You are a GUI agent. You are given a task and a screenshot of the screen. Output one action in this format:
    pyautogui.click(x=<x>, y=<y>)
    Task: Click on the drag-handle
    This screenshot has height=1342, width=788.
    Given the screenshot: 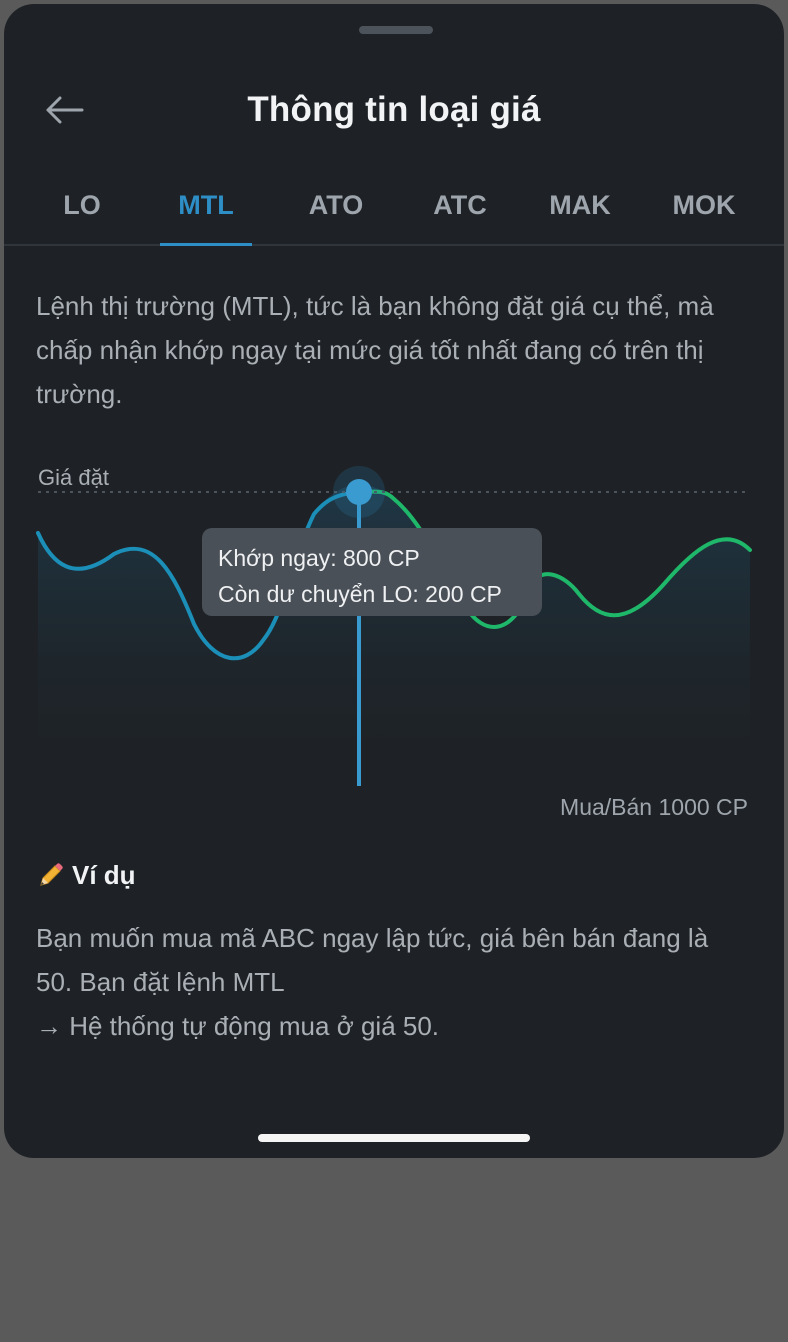 What is the action you would take?
    pyautogui.click(x=396, y=30)
    